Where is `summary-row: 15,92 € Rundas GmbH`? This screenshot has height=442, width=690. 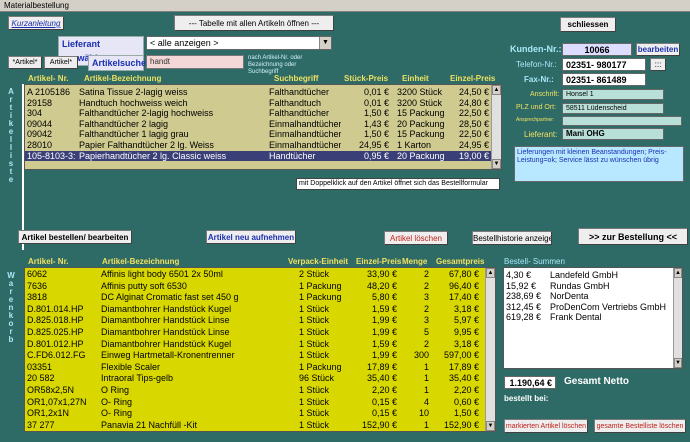 summary-row: 15,92 € Rundas GmbH is located at coordinates (593, 286).